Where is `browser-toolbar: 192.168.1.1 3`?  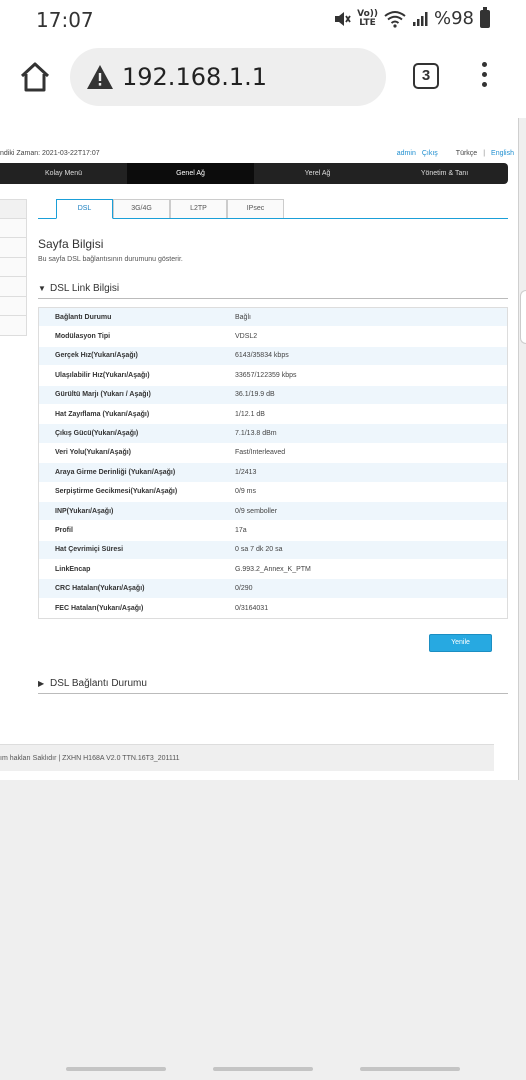 browser-toolbar: 192.168.1.1 3 is located at coordinates (263, 78).